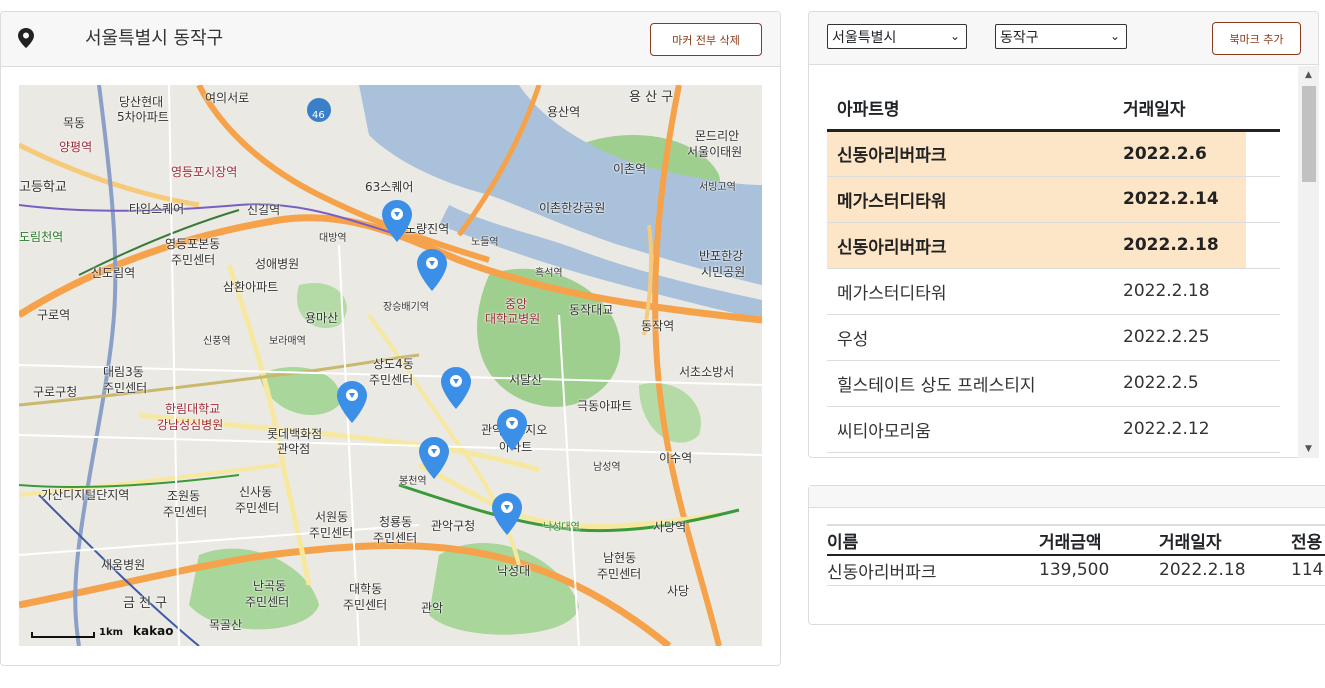 This screenshot has width=1325, height=688. Describe the element at coordinates (157, 209) in the screenshot. I see `map-label: 타임스퀘어` at that location.